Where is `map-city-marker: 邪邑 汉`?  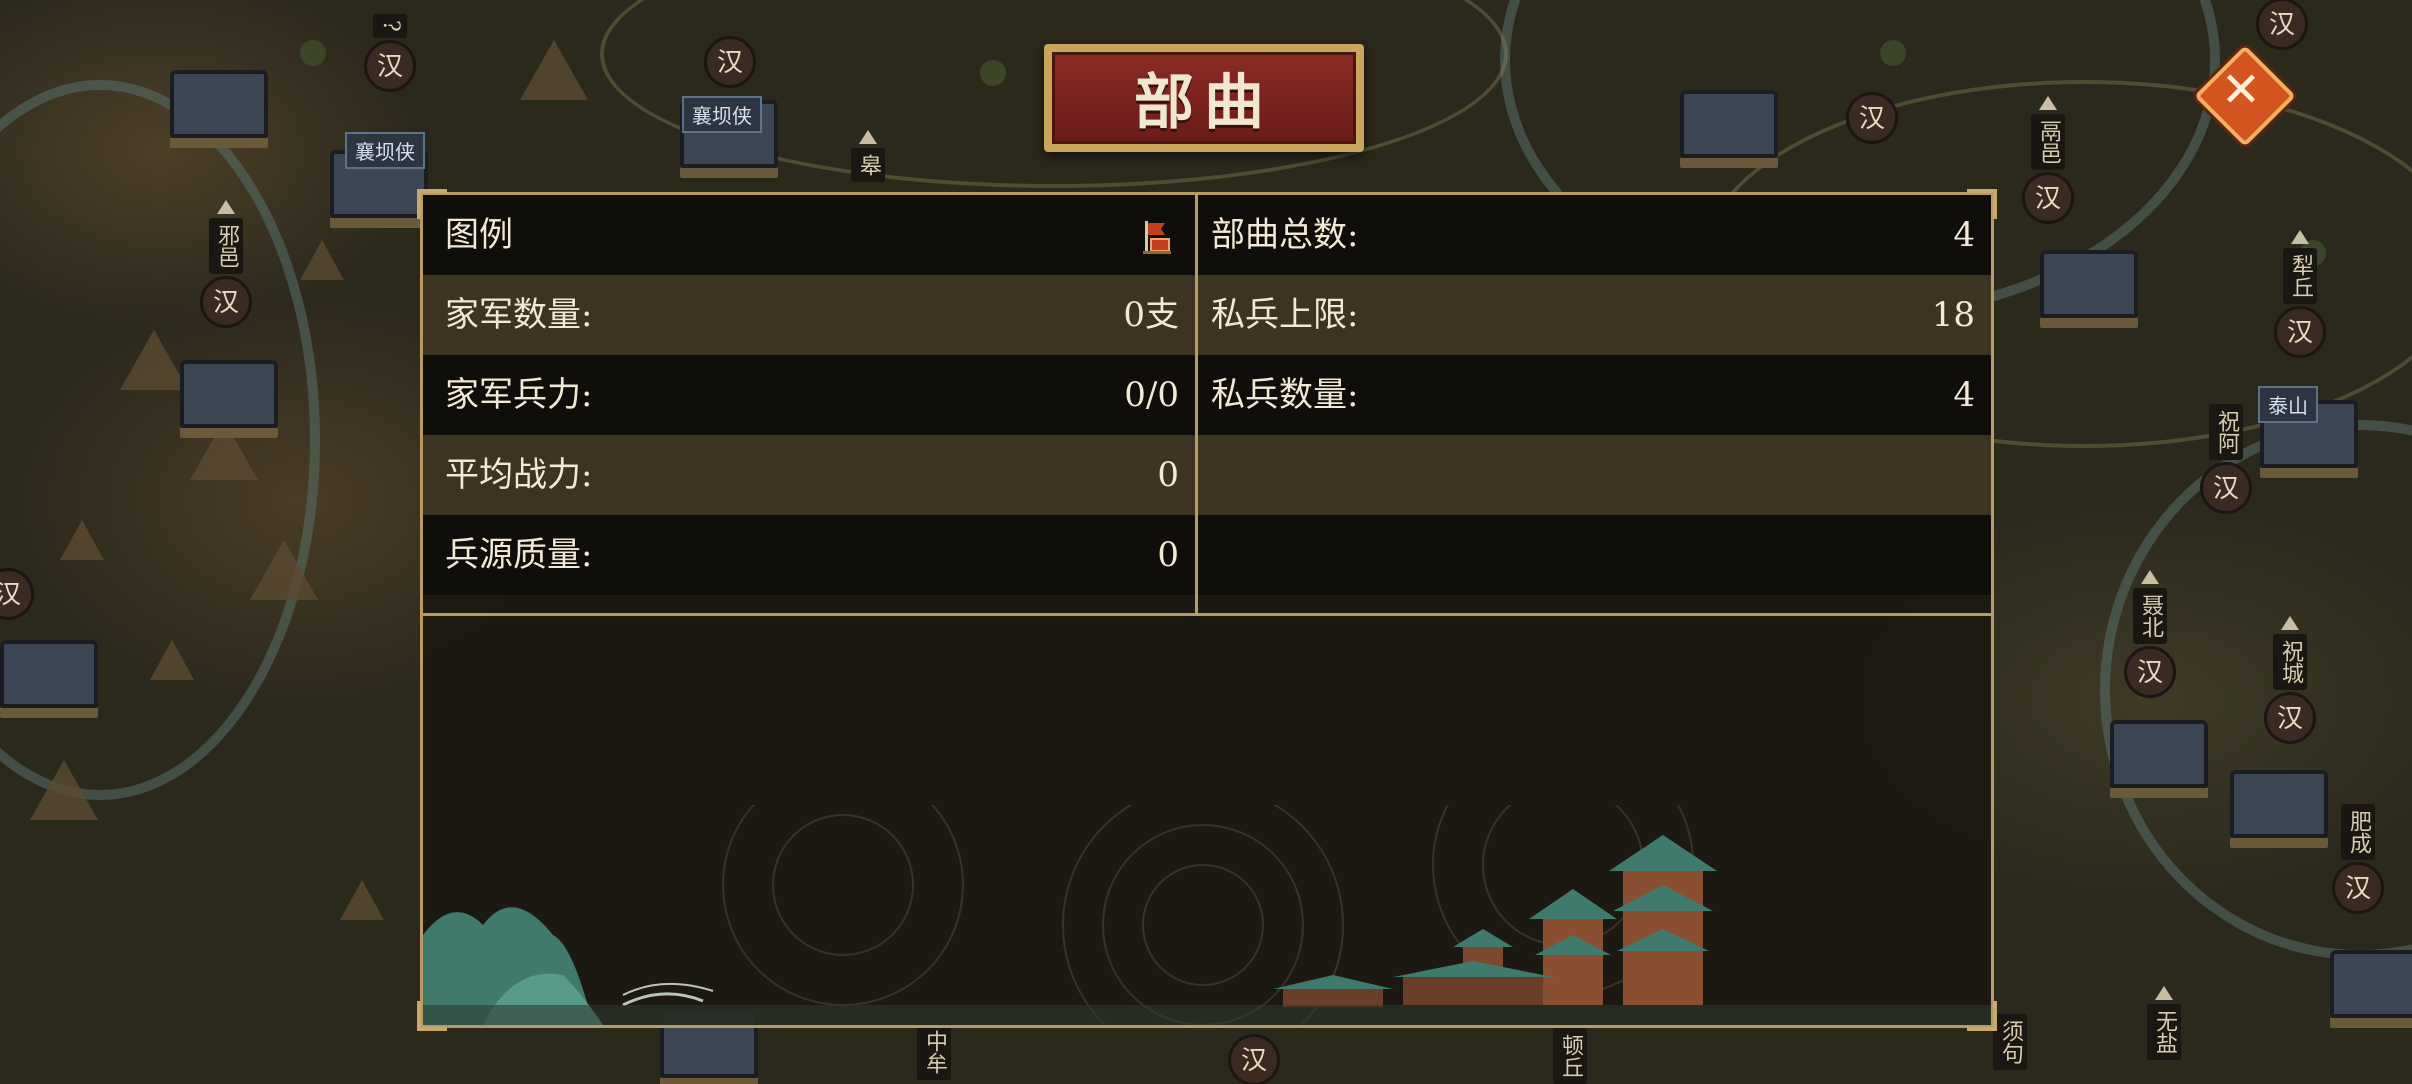 map-city-marker: 邪邑 汉 is located at coordinates (226, 264).